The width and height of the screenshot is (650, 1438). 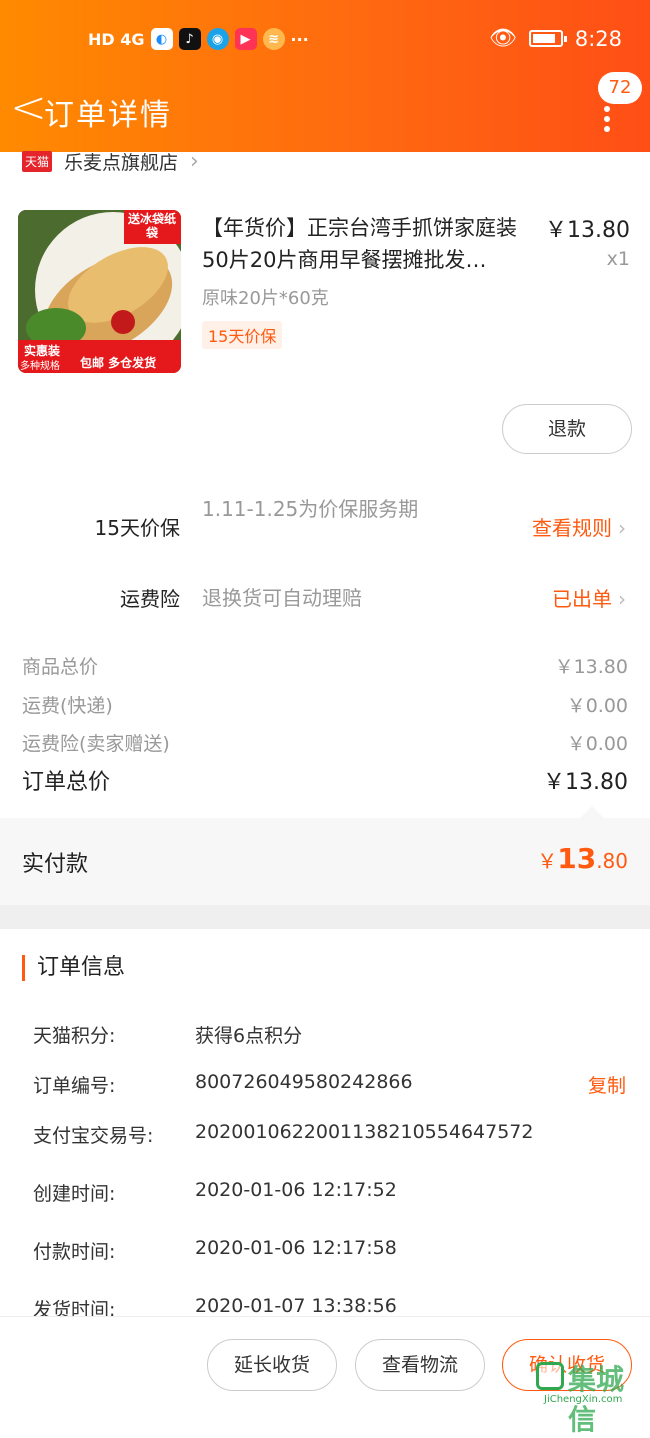 What do you see at coordinates (265, 298) in the screenshot?
I see `product-spec: 原味20片*60克` at bounding box center [265, 298].